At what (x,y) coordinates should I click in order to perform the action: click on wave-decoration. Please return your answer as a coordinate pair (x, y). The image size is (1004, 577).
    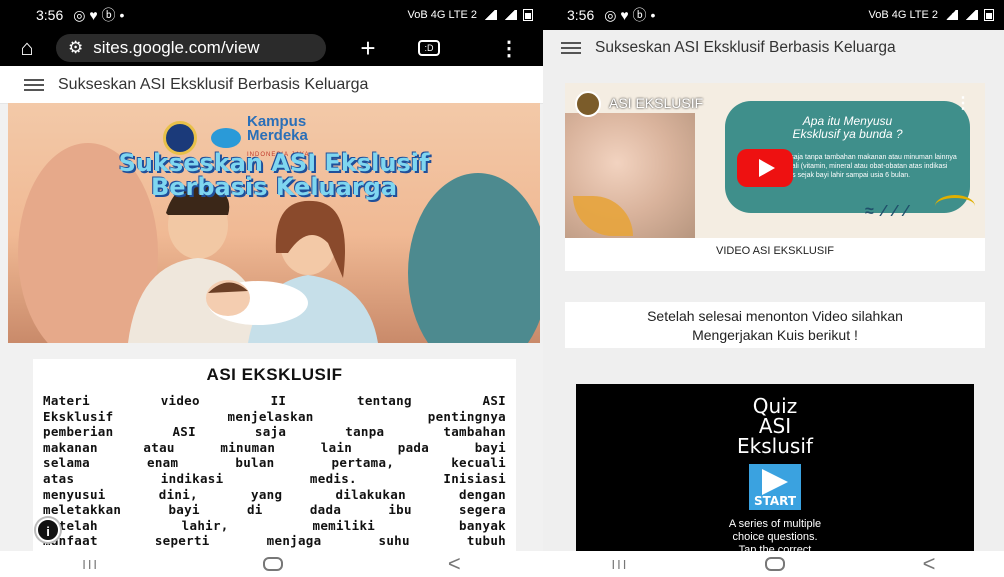
    Looking at the image, I should click on (955, 206).